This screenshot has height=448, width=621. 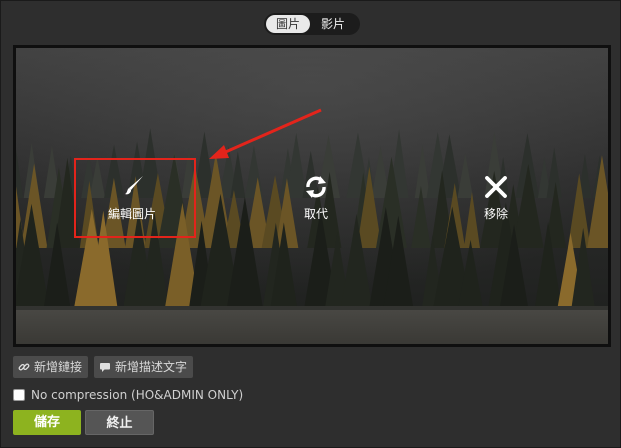 I want to click on tab-video: 影片, so click(x=333, y=24).